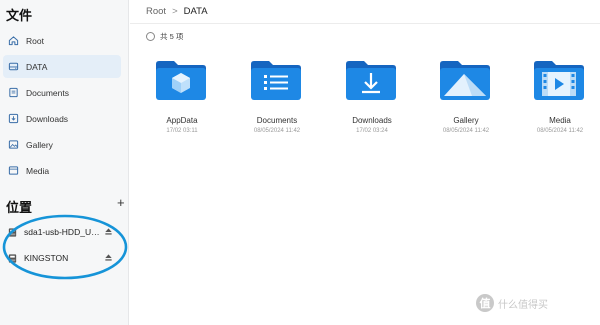 Image resolution: width=600 pixels, height=325 pixels. What do you see at coordinates (62, 170) in the screenshot?
I see `sidebar-item-media: Media` at bounding box center [62, 170].